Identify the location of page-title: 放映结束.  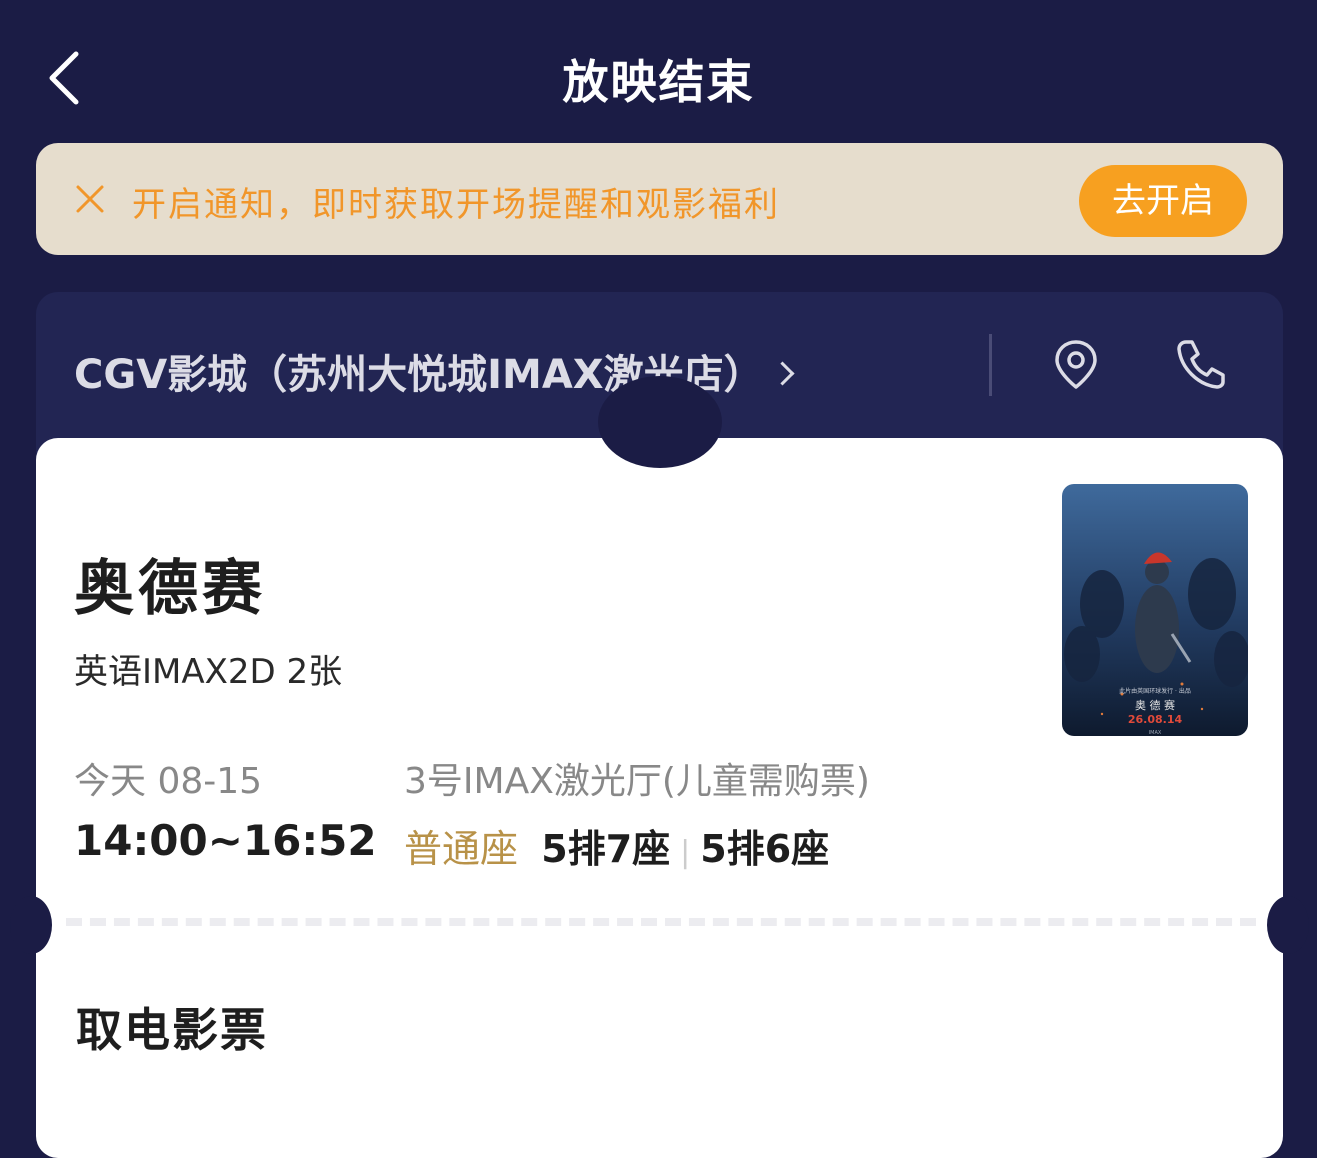
(658, 82).